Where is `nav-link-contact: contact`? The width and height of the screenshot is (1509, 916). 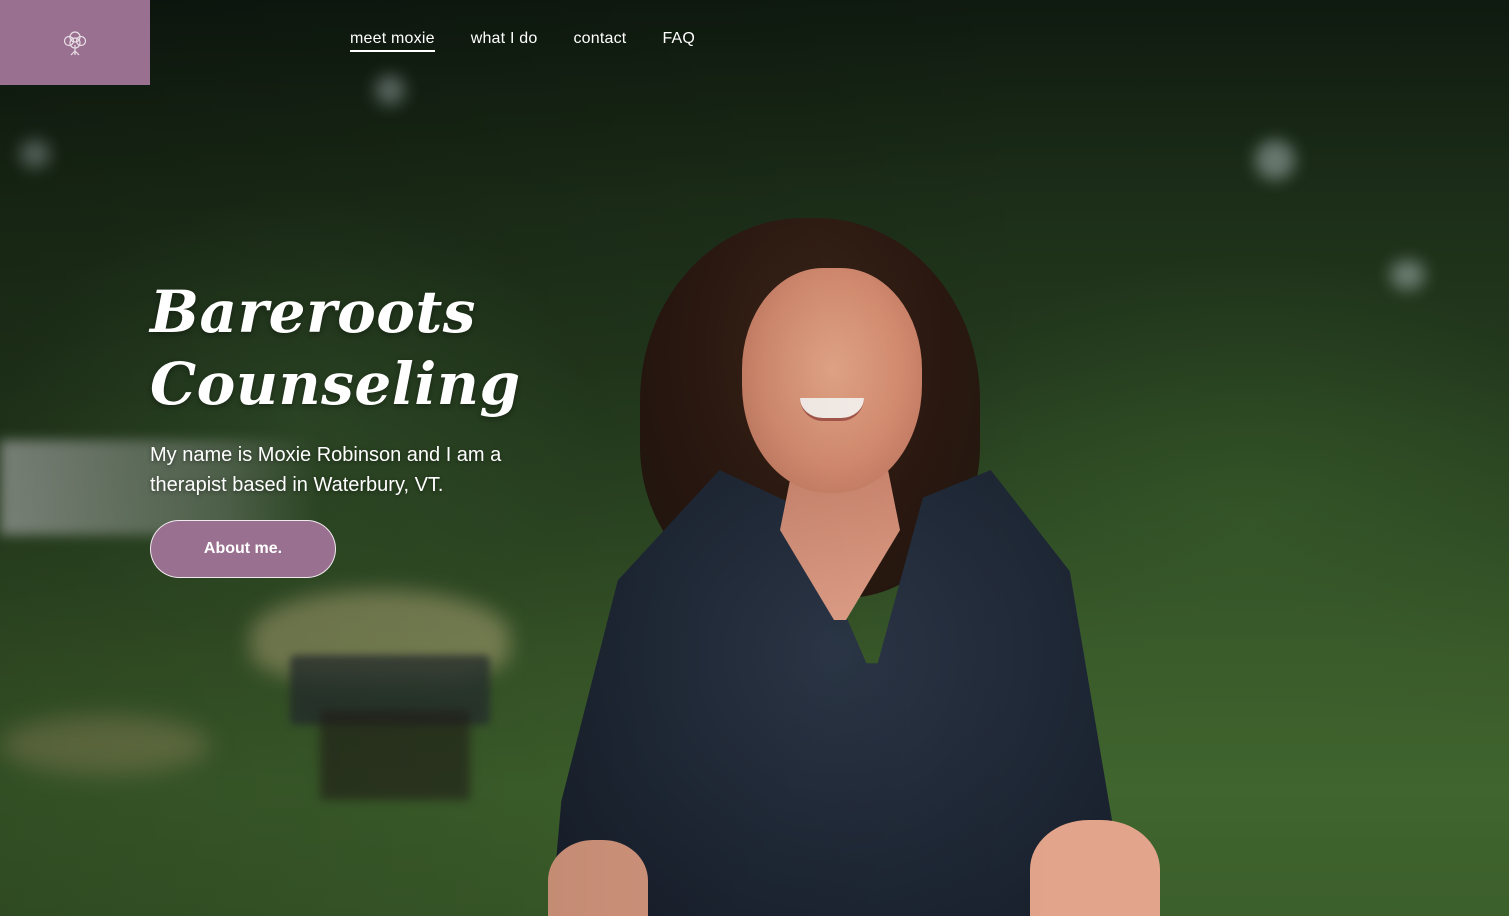
nav-link-contact: contact is located at coordinates (599, 41).